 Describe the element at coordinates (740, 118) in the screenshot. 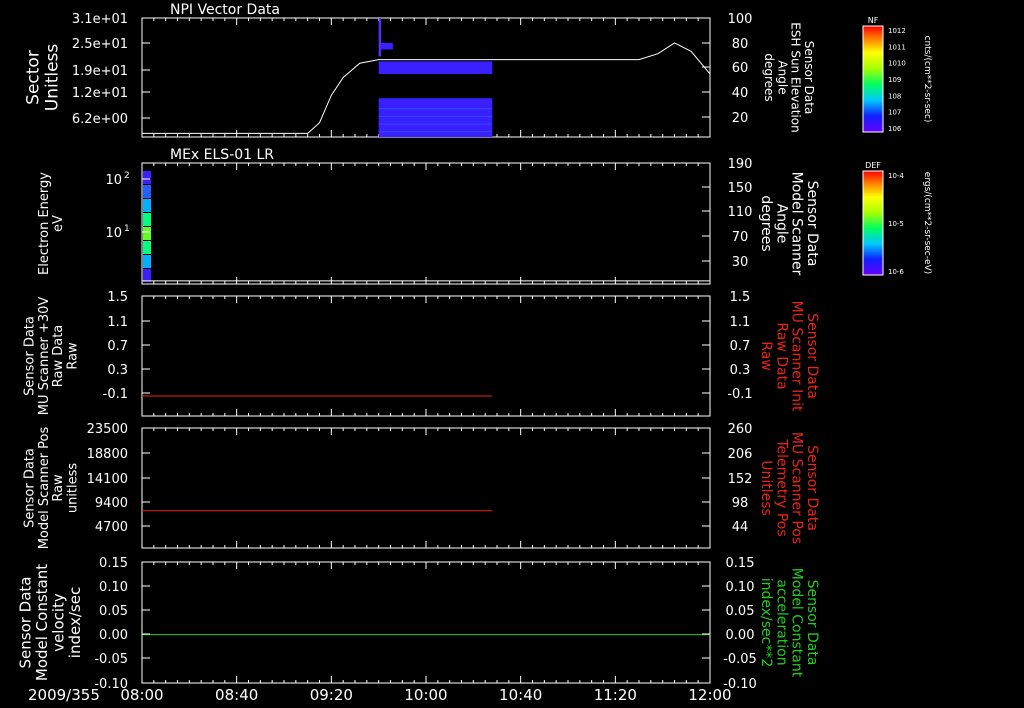

I see `y-right-tick-label: 20` at that location.